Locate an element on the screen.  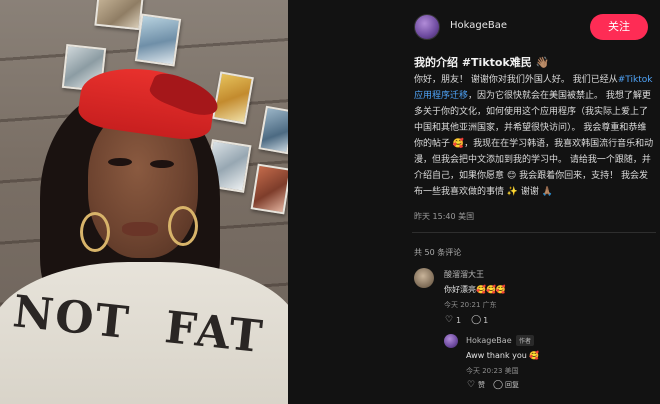
reply-reply-button: ◯ 回复 is located at coordinates (506, 385).